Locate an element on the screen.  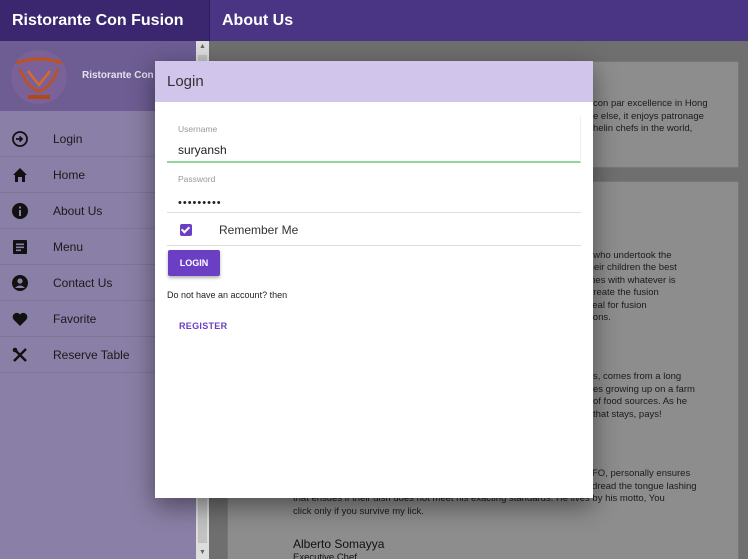
sidebar-item-label: Login is located at coordinates (68, 138).